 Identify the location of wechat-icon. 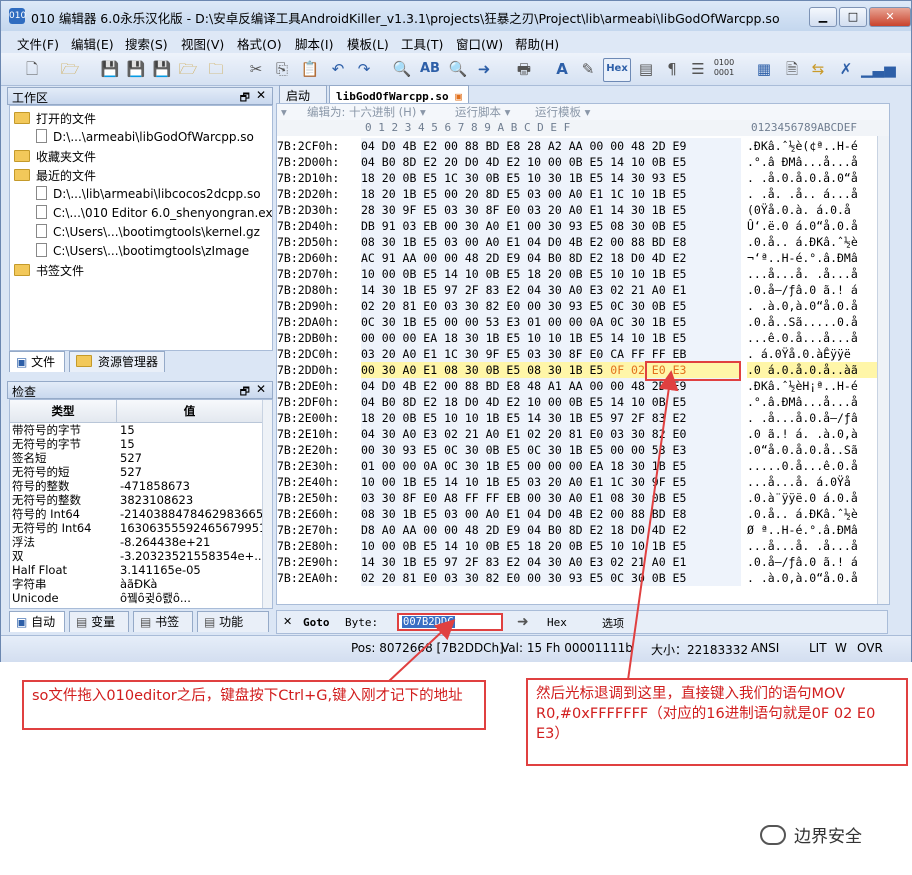
(773, 835).